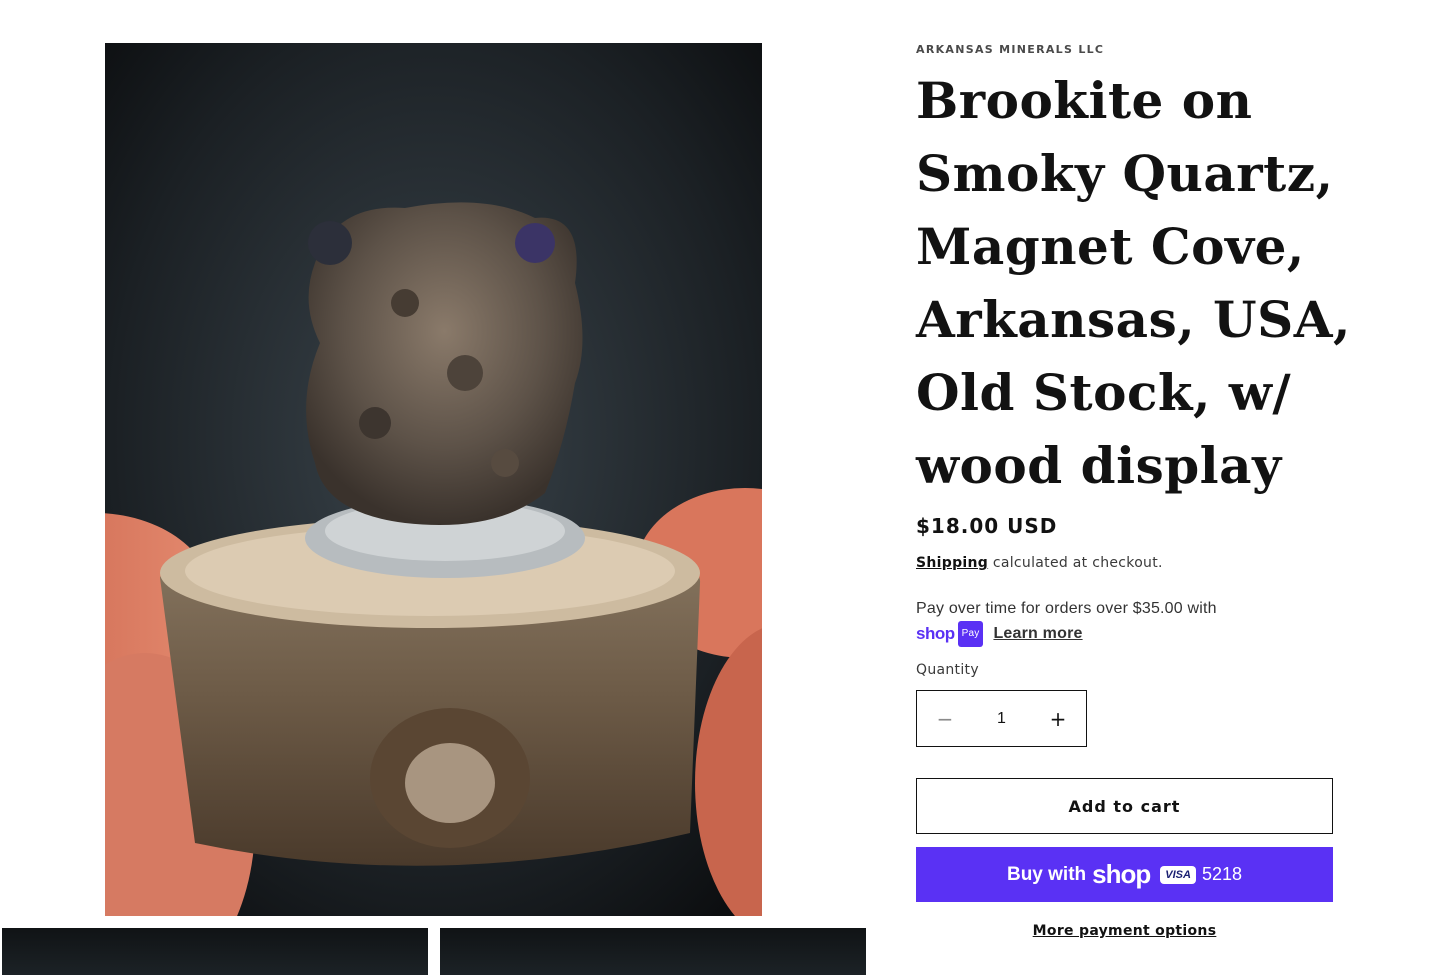 The image size is (1445, 975). I want to click on quantity-input, so click(1001, 718).